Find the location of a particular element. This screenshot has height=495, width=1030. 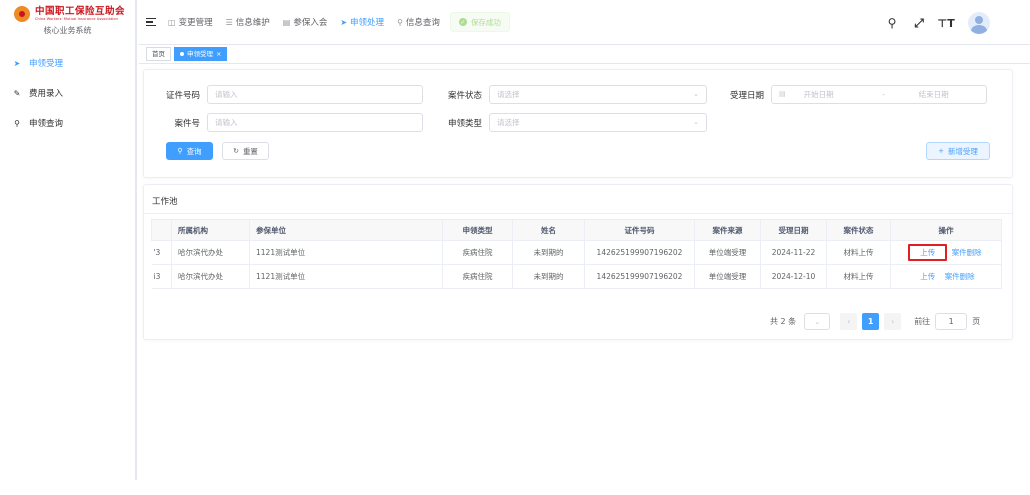

case-no-input: 请输入 is located at coordinates (315, 122).